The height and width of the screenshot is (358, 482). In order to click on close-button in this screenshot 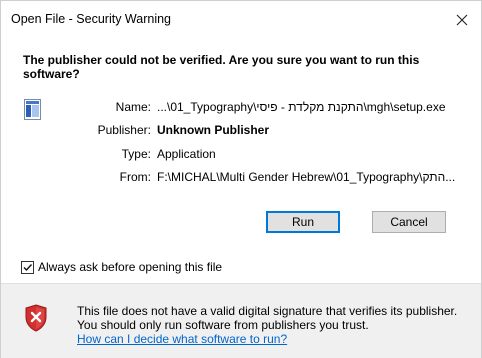, I will do `click(462, 20)`.